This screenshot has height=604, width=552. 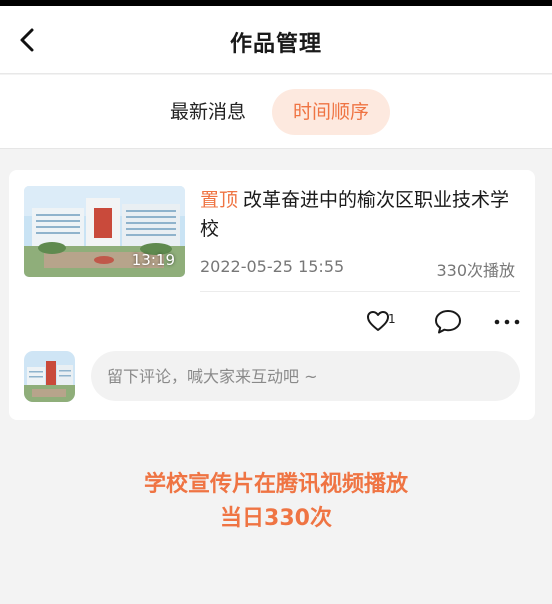 What do you see at coordinates (275, 484) in the screenshot?
I see `caption-line-1: 学校宣传片在腾讯视频播放` at bounding box center [275, 484].